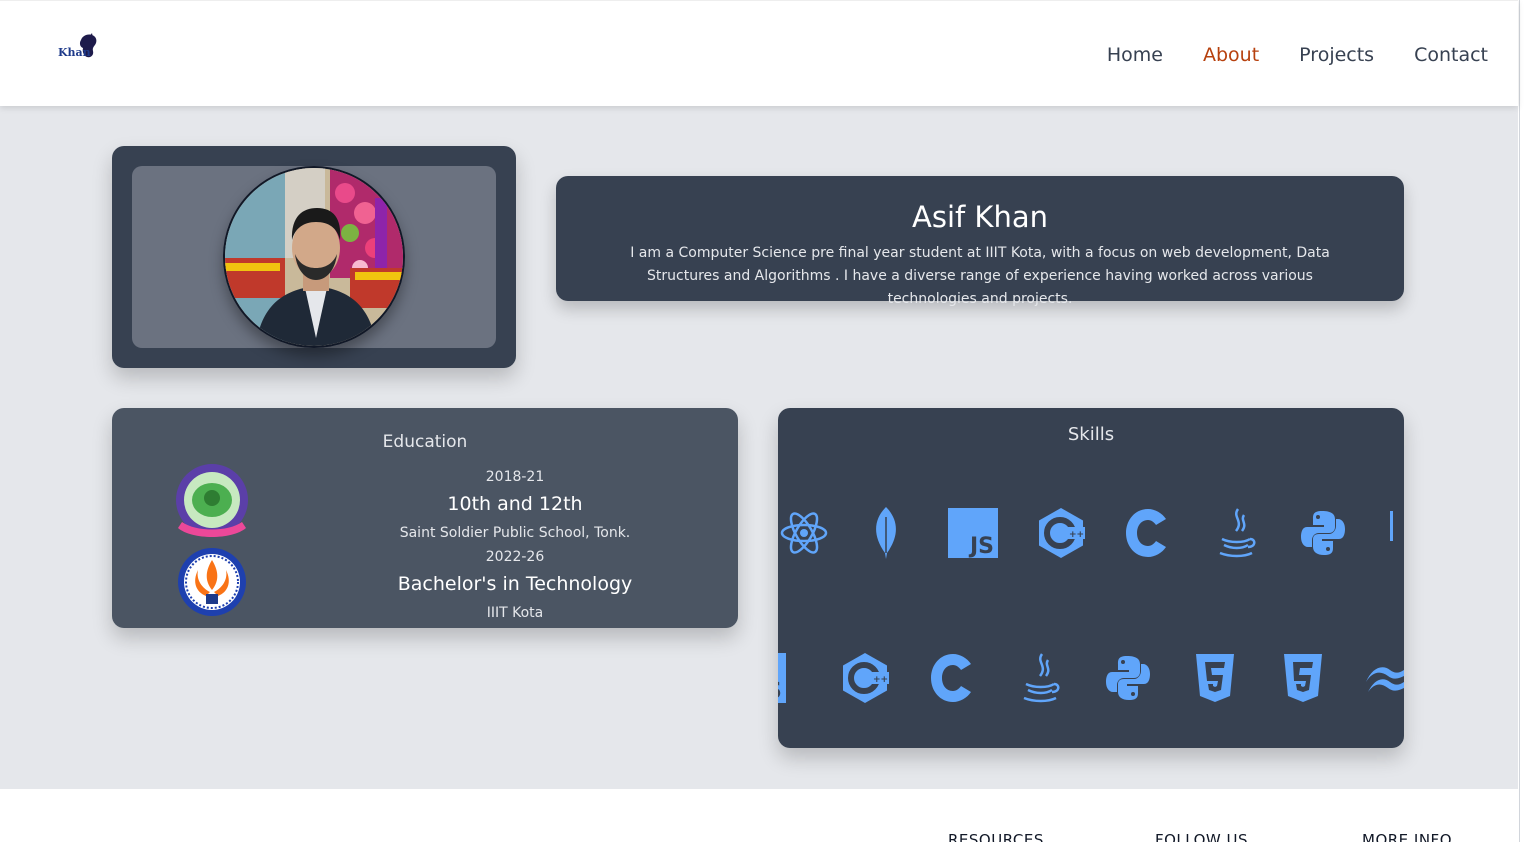 This screenshot has width=1525, height=842. Describe the element at coordinates (1135, 55) in the screenshot. I see `nav-home: Home` at that location.